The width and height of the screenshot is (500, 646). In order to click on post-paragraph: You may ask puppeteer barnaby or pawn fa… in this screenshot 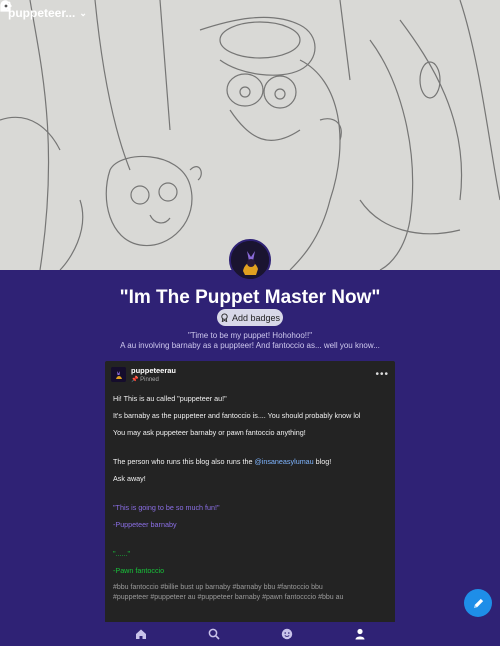, I will do `click(209, 432)`.